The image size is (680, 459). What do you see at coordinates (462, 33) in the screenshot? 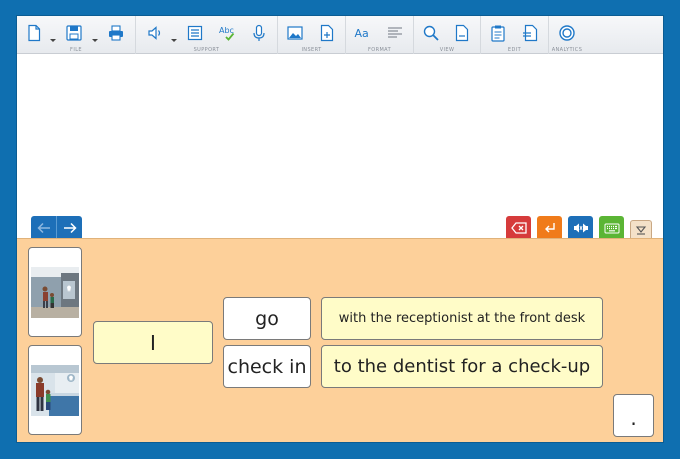
I see `page-view-icon` at bounding box center [462, 33].